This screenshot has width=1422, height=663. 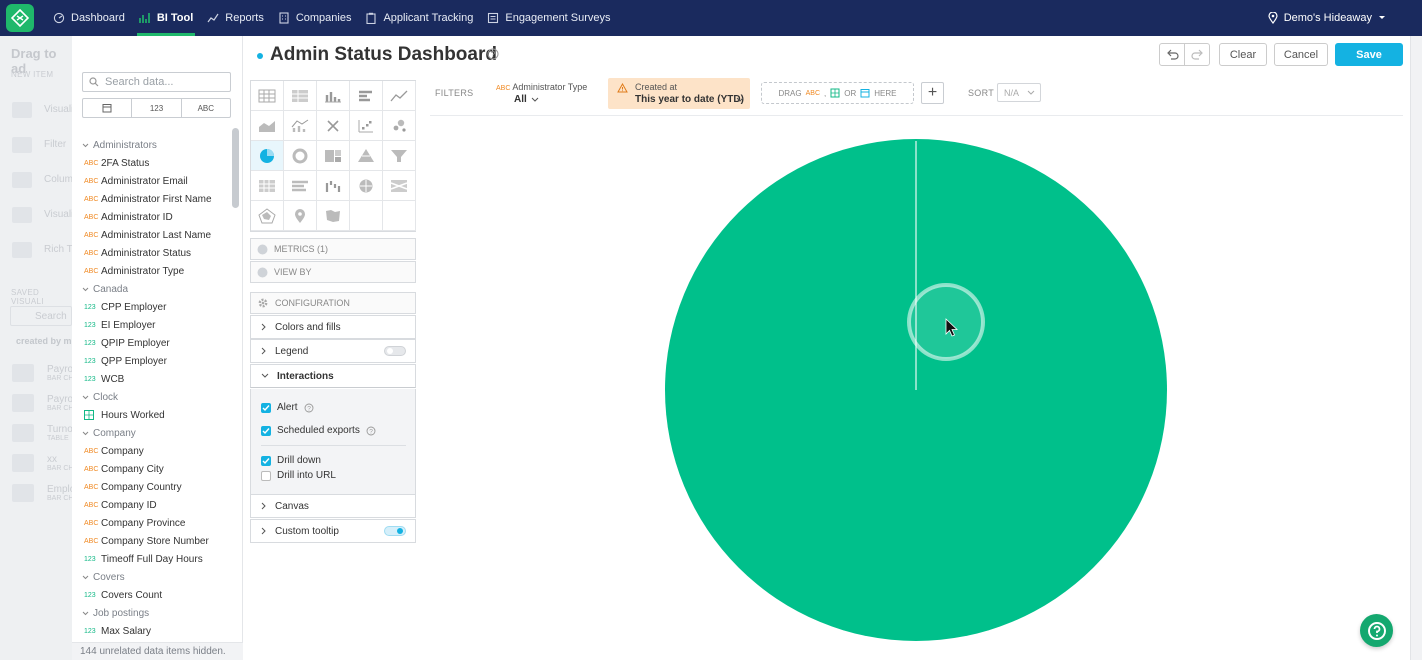 What do you see at coordinates (266, 460) in the screenshot?
I see `drill-down-check-box` at bounding box center [266, 460].